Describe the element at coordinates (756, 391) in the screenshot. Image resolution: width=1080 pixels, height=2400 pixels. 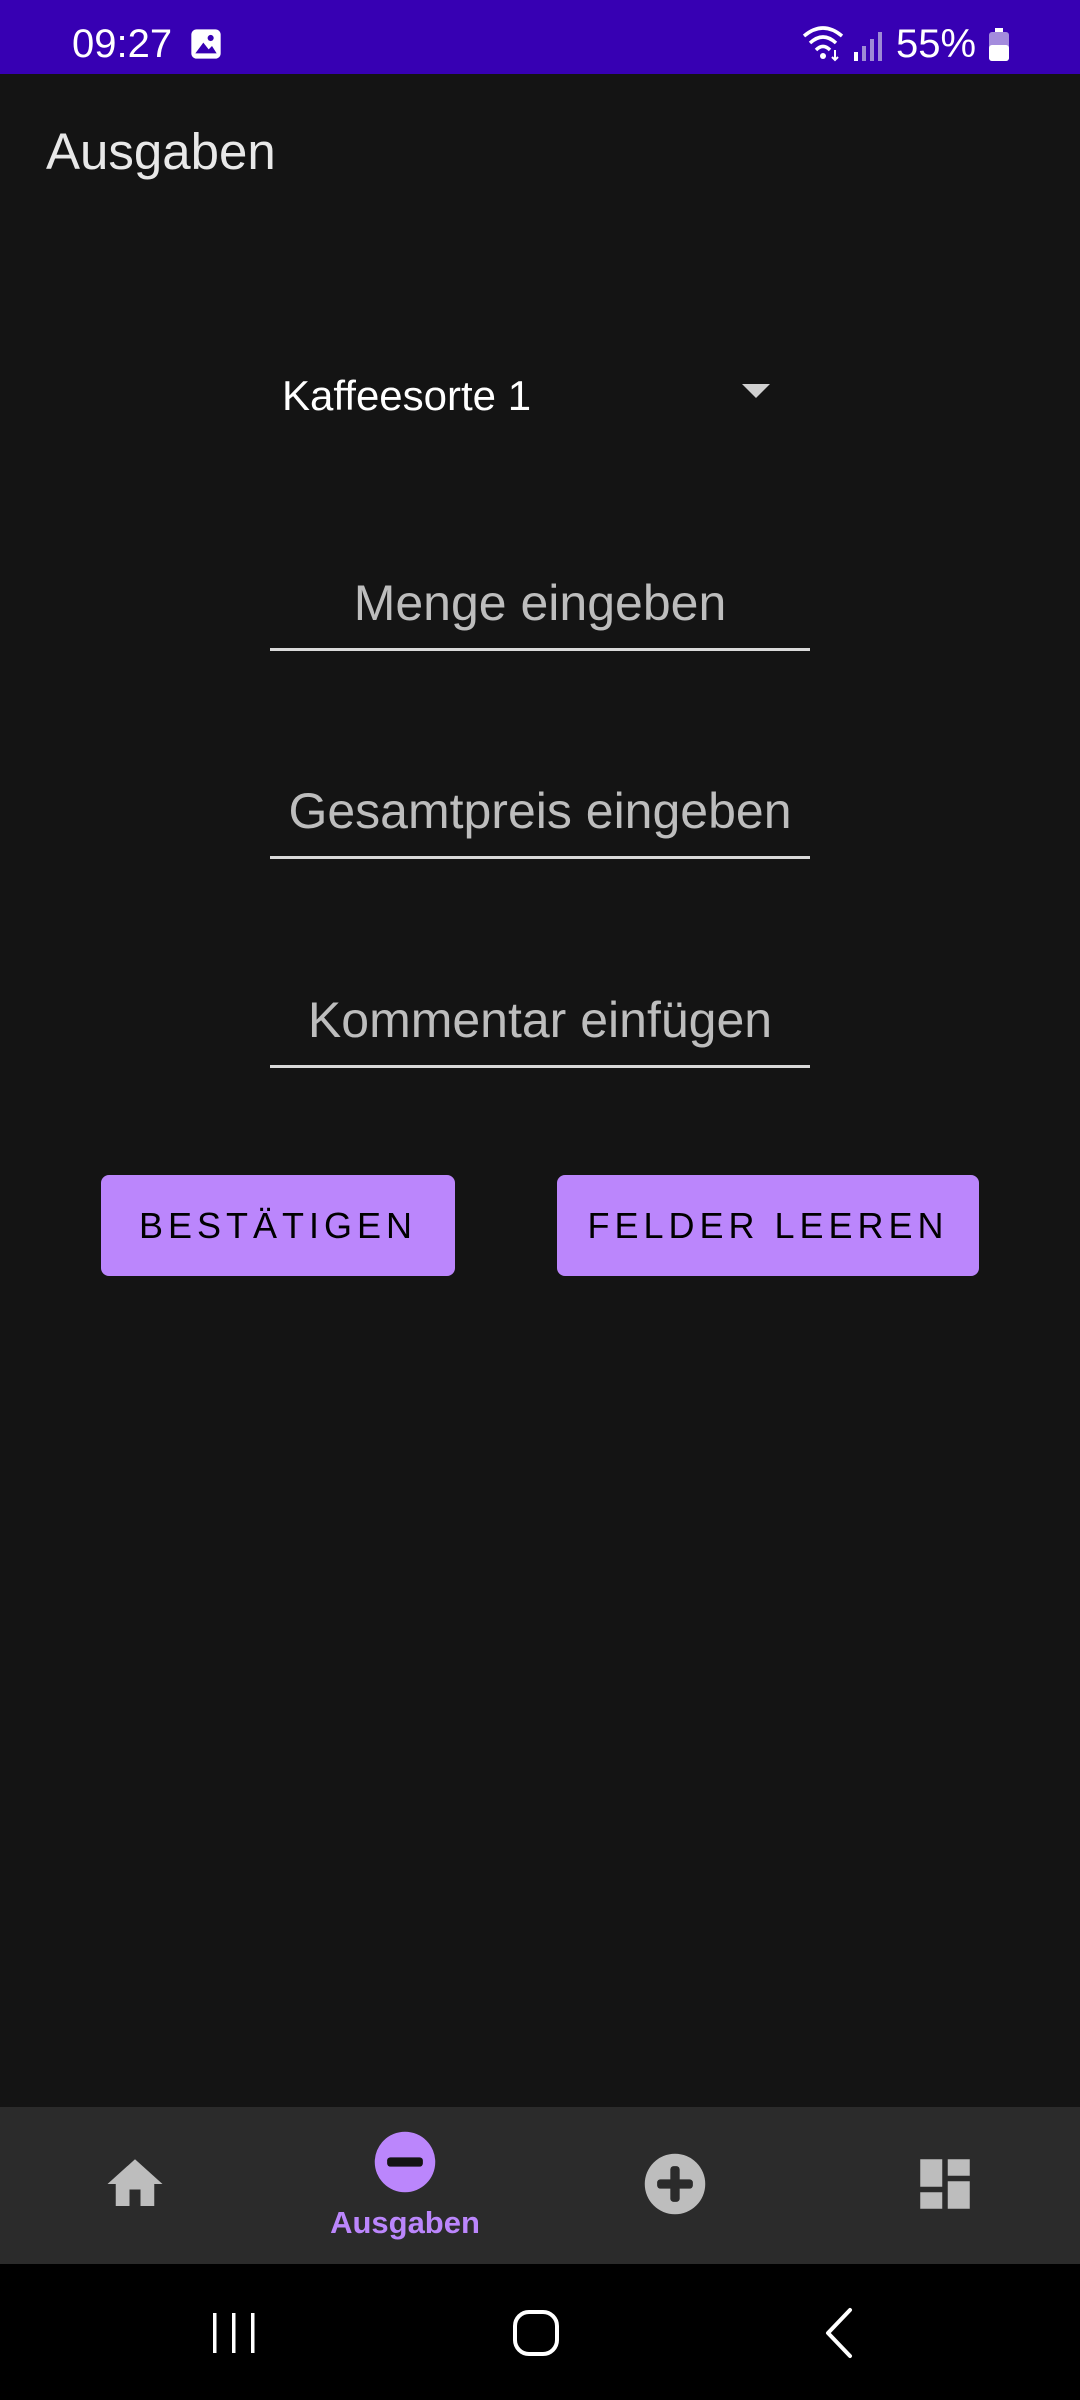
I see `dropdown-arrow-icon` at that location.